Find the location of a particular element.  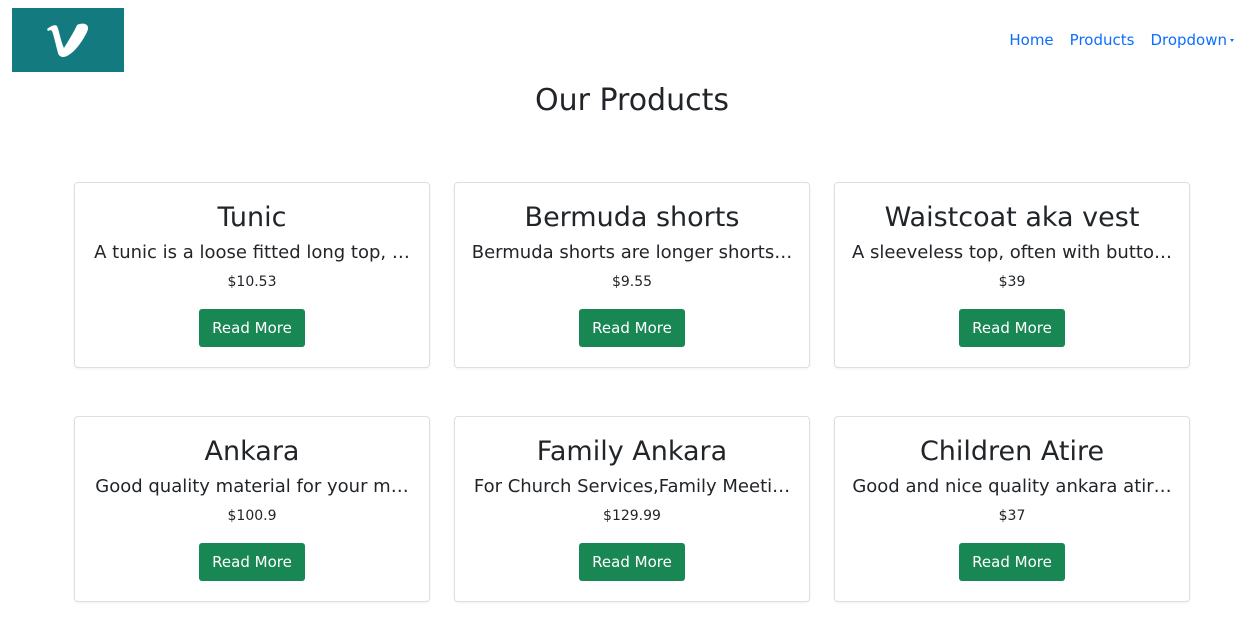

product-price: $10.53 is located at coordinates (252, 282).